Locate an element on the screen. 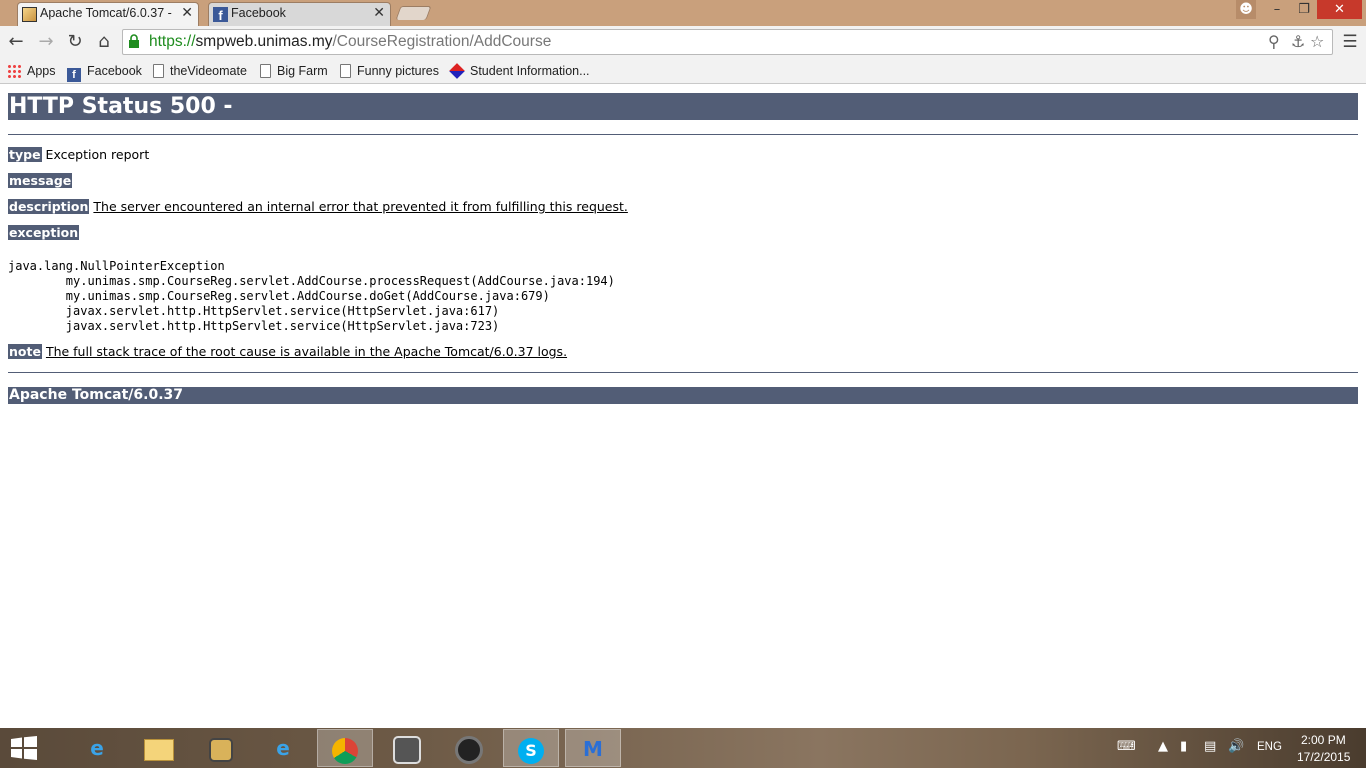 This screenshot has height=768, width=1366. app-icon is located at coordinates (221, 748).